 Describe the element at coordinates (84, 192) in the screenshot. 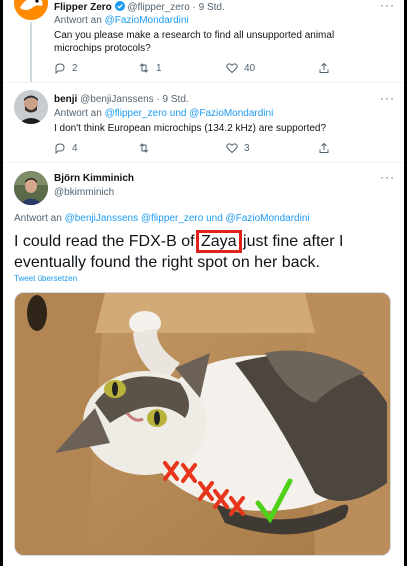

I see `author-handle: @bkimminich` at that location.